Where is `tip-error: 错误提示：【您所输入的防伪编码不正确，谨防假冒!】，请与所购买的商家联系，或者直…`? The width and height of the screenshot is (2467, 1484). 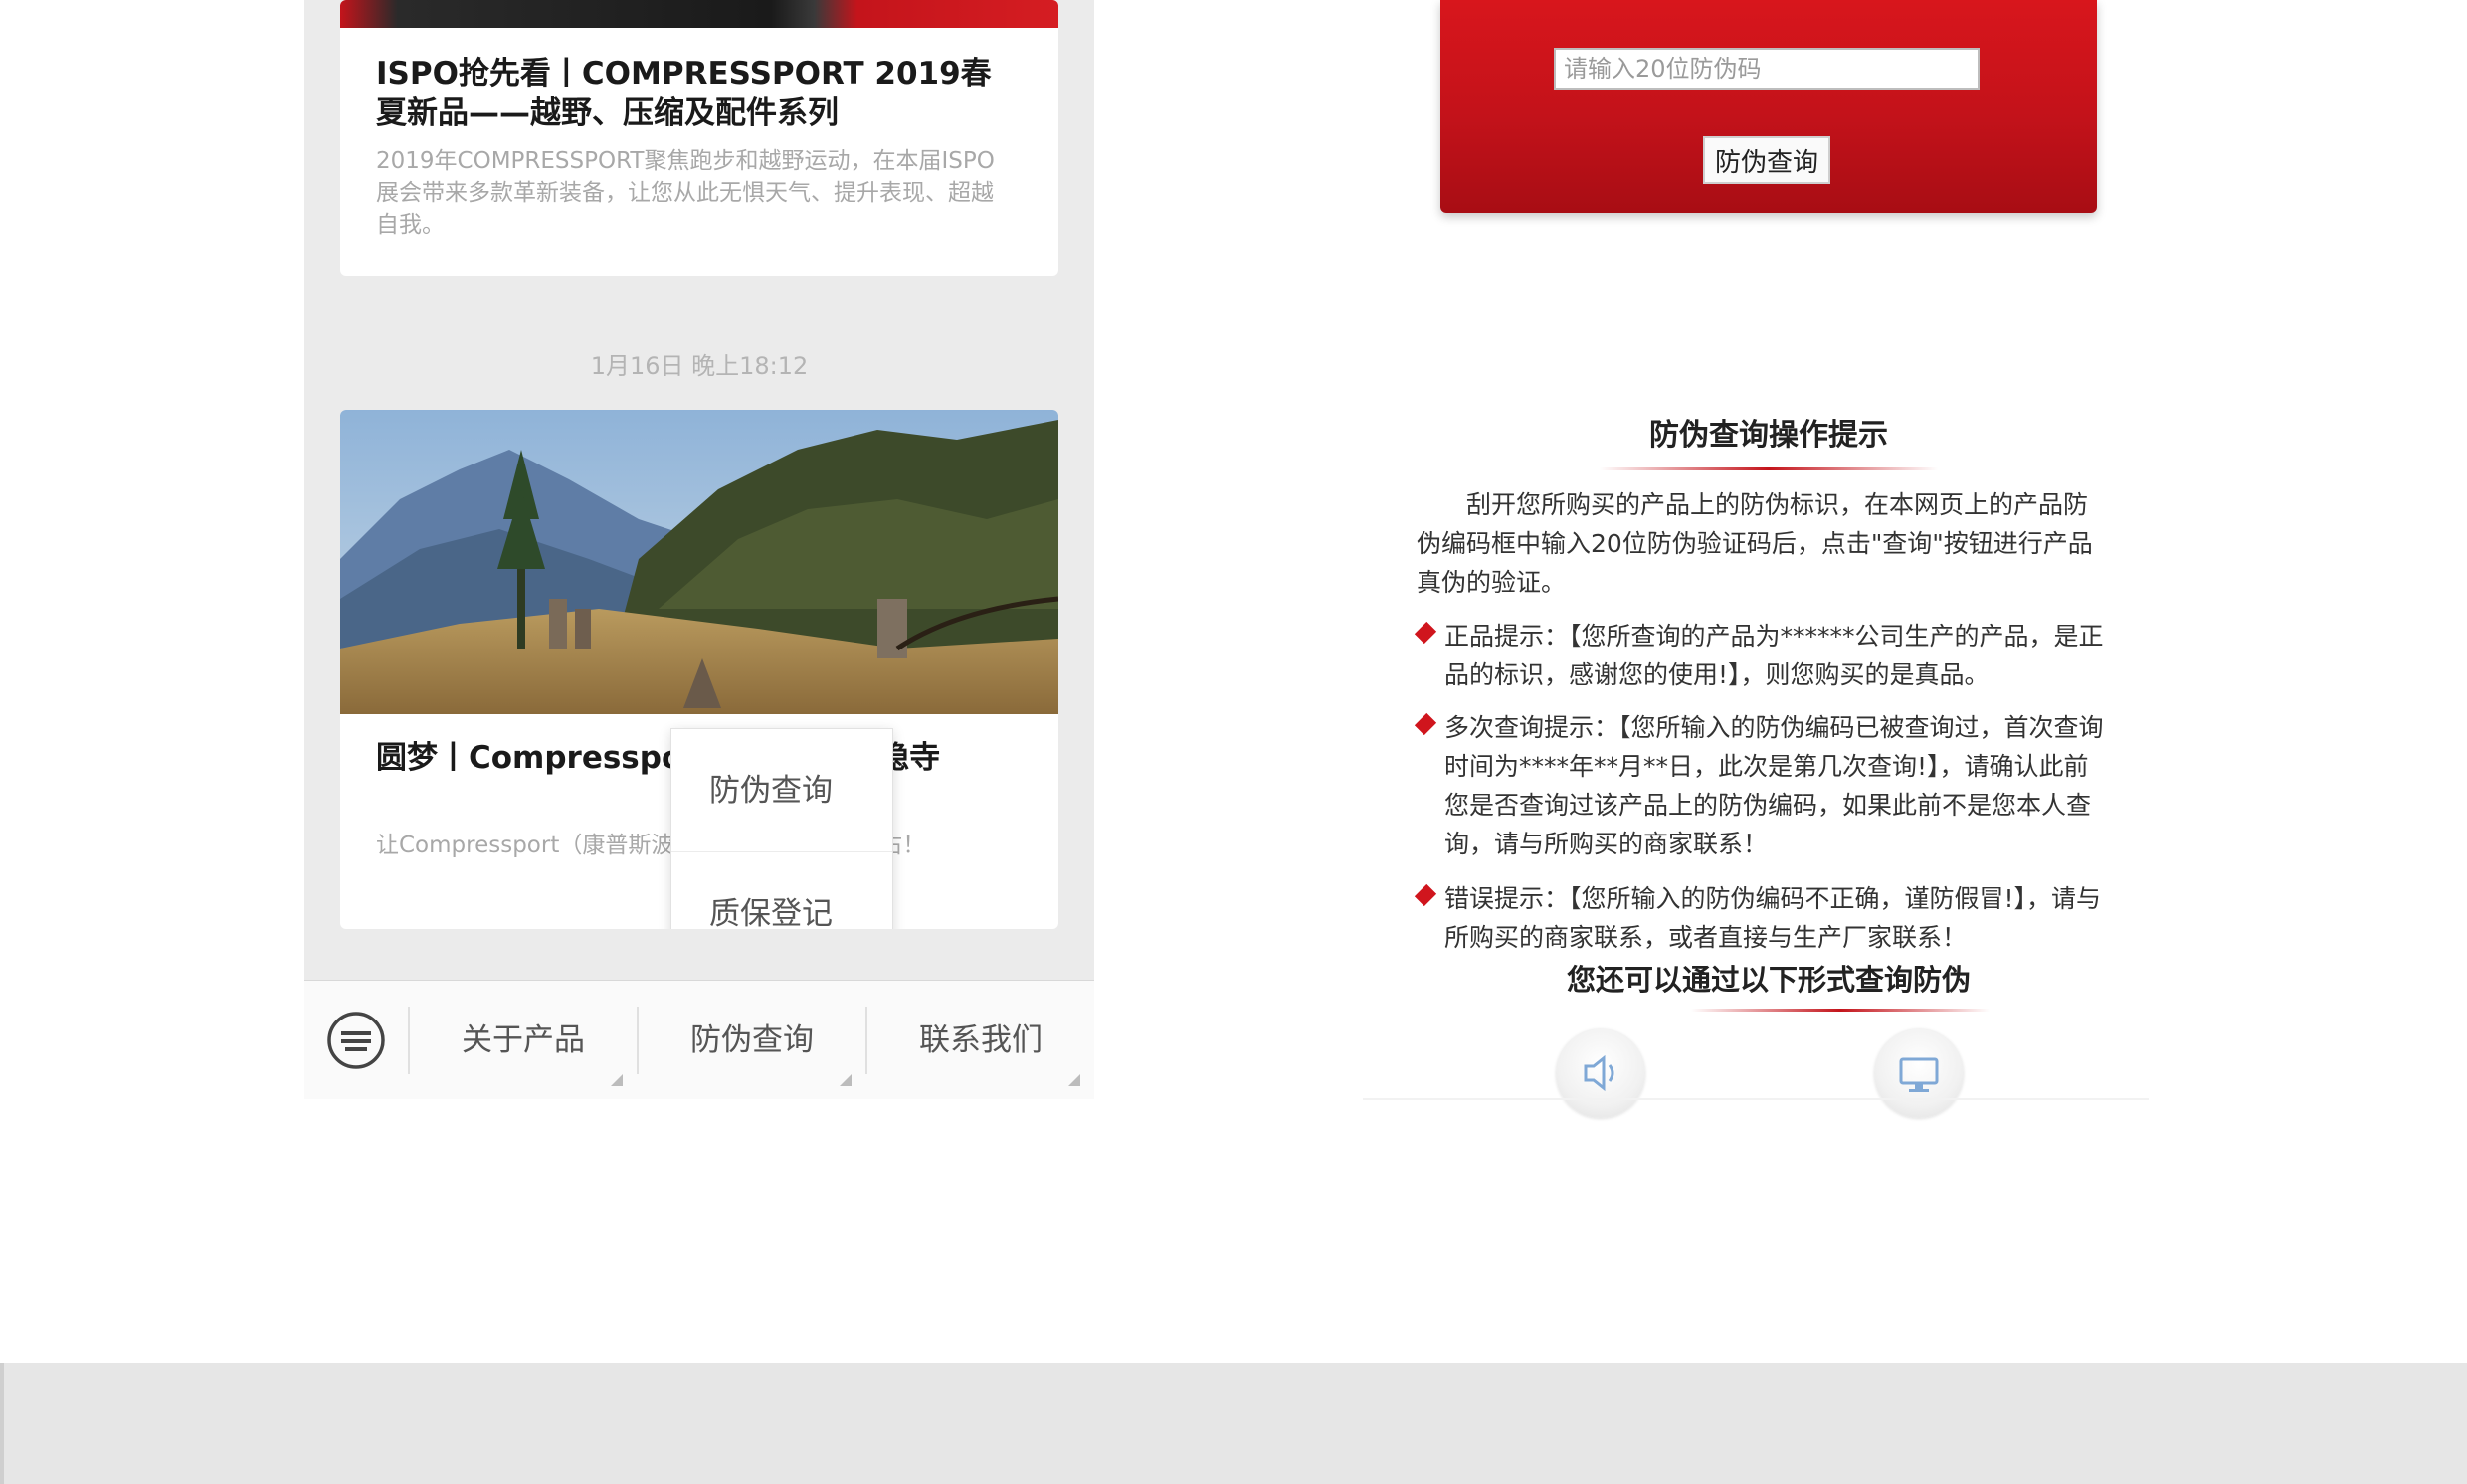 tip-error: 错误提示：【您所输入的防伪编码不正确，谨防假冒!】，请与所购买的商家联系，或者直… is located at coordinates (1764, 918).